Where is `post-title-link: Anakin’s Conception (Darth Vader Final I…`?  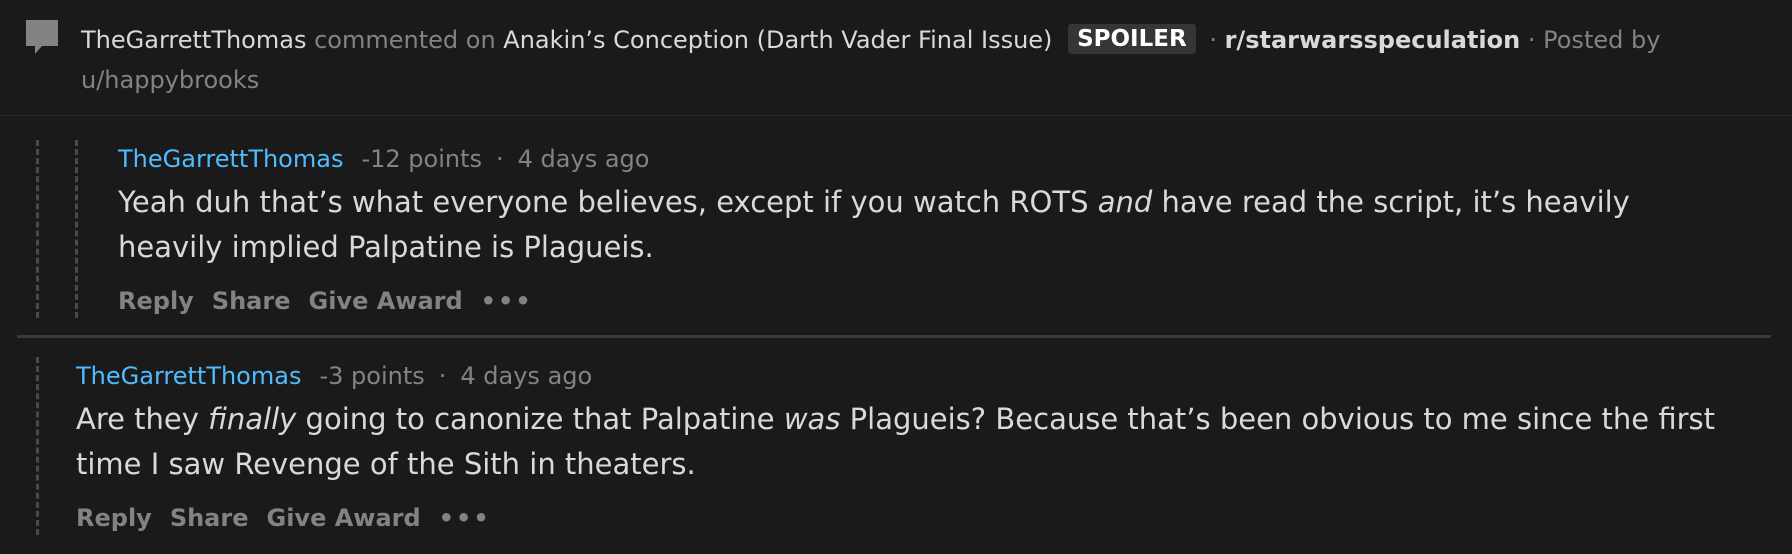
post-title-link: Anakin’s Conception (Darth Vader Final I… is located at coordinates (777, 40).